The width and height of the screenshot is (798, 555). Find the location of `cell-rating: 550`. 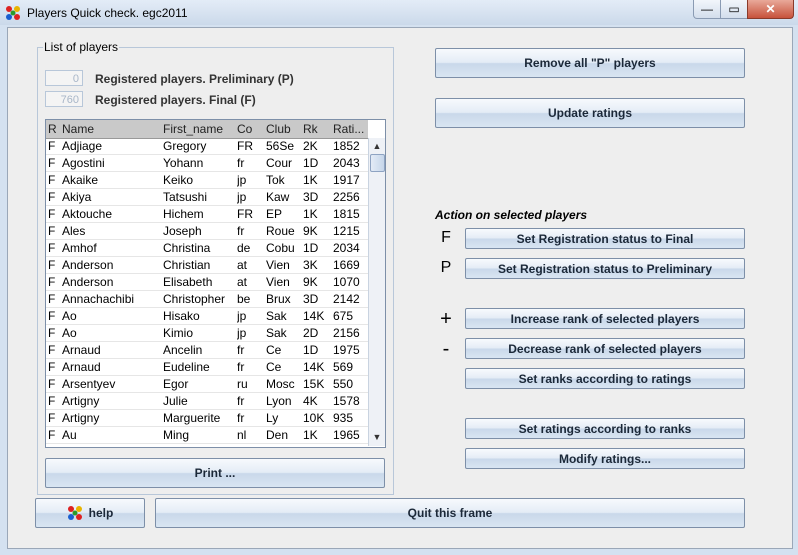

cell-rating: 550 is located at coordinates (343, 384).